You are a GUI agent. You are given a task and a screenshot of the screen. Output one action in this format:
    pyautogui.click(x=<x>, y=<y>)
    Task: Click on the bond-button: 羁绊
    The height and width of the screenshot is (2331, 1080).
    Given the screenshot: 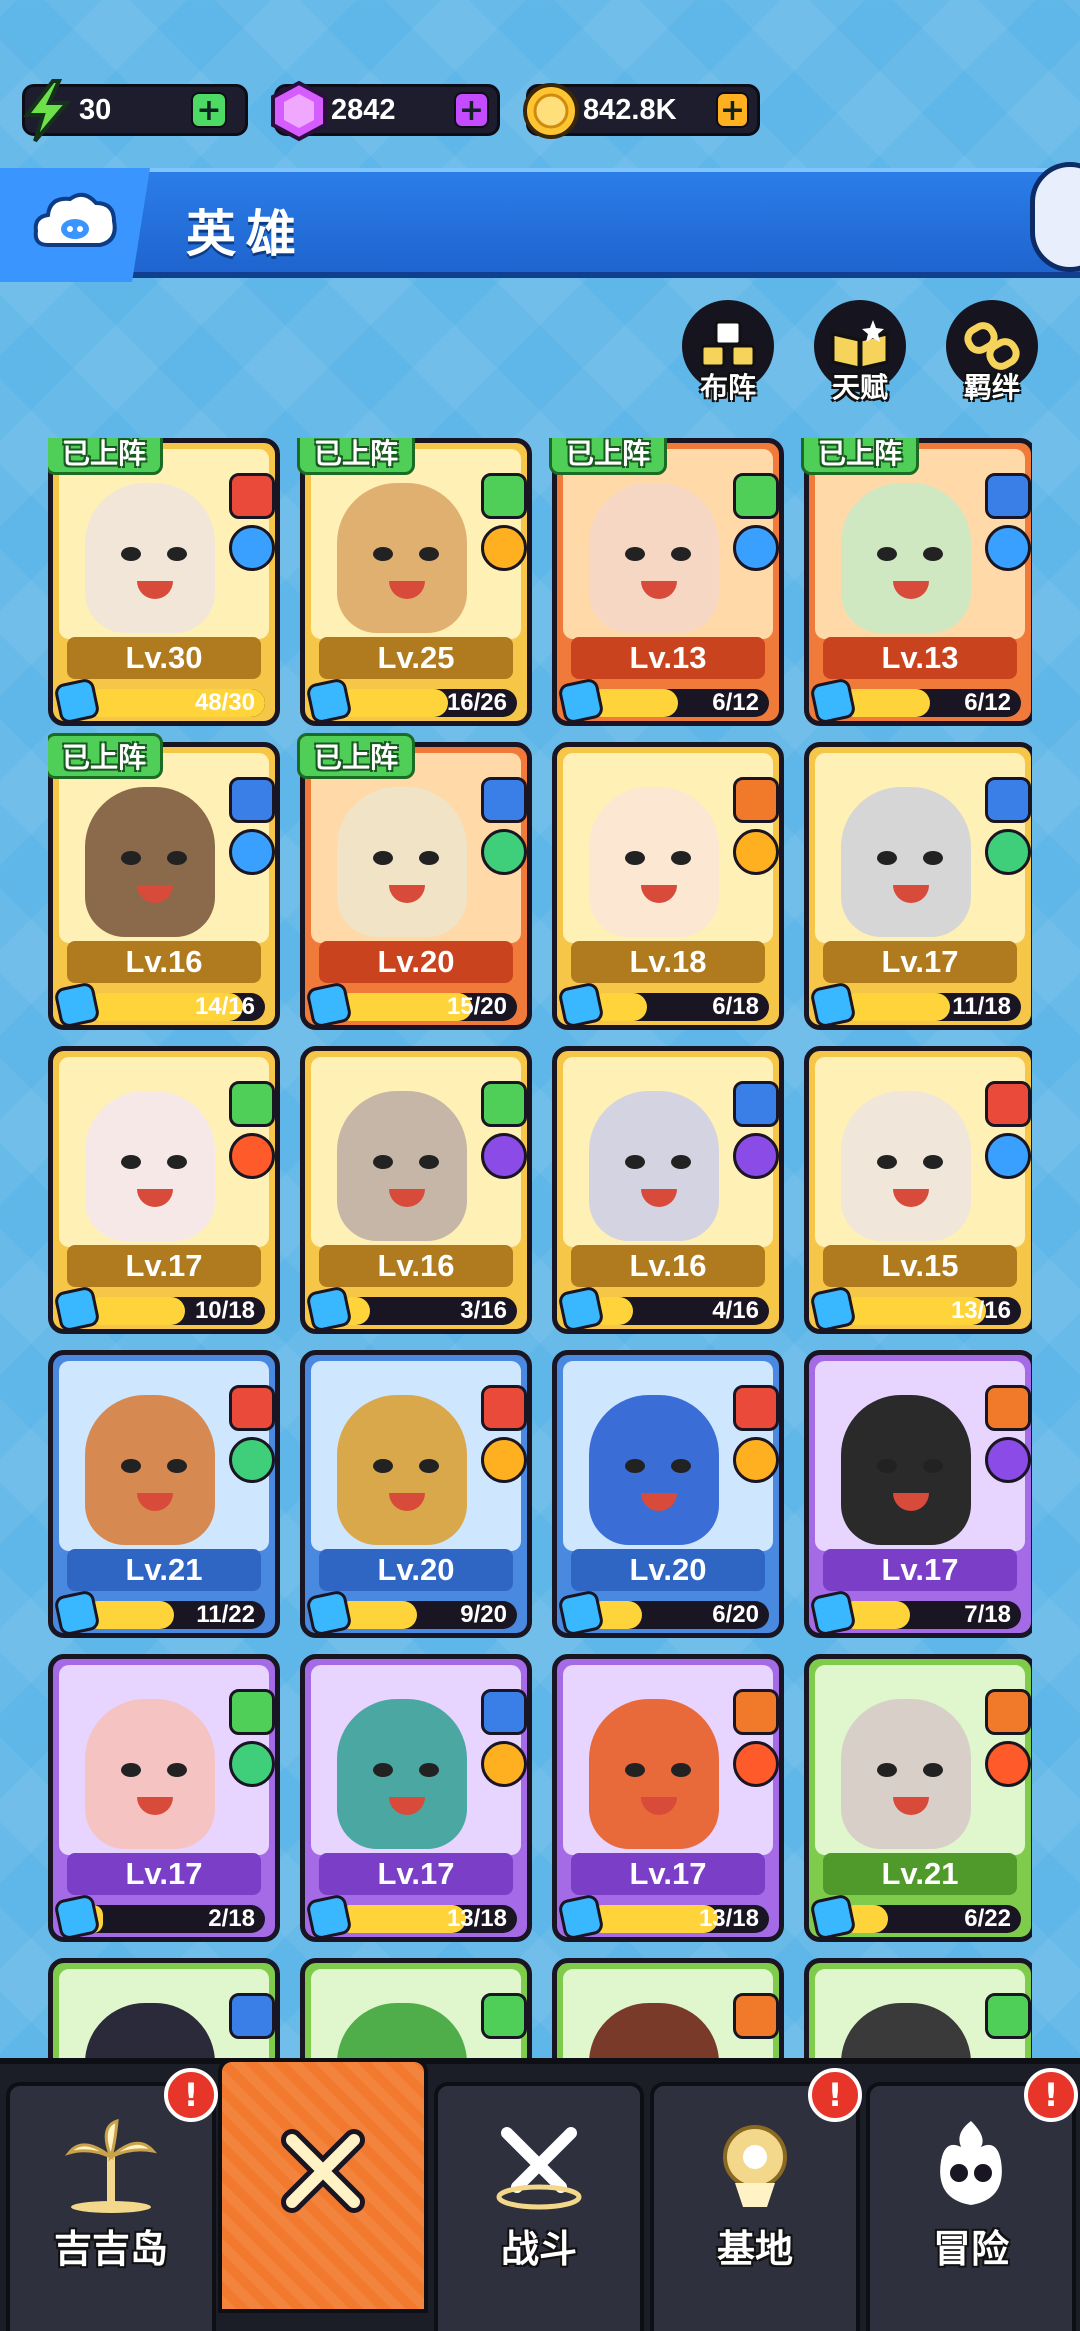 What is the action you would take?
    pyautogui.click(x=992, y=352)
    